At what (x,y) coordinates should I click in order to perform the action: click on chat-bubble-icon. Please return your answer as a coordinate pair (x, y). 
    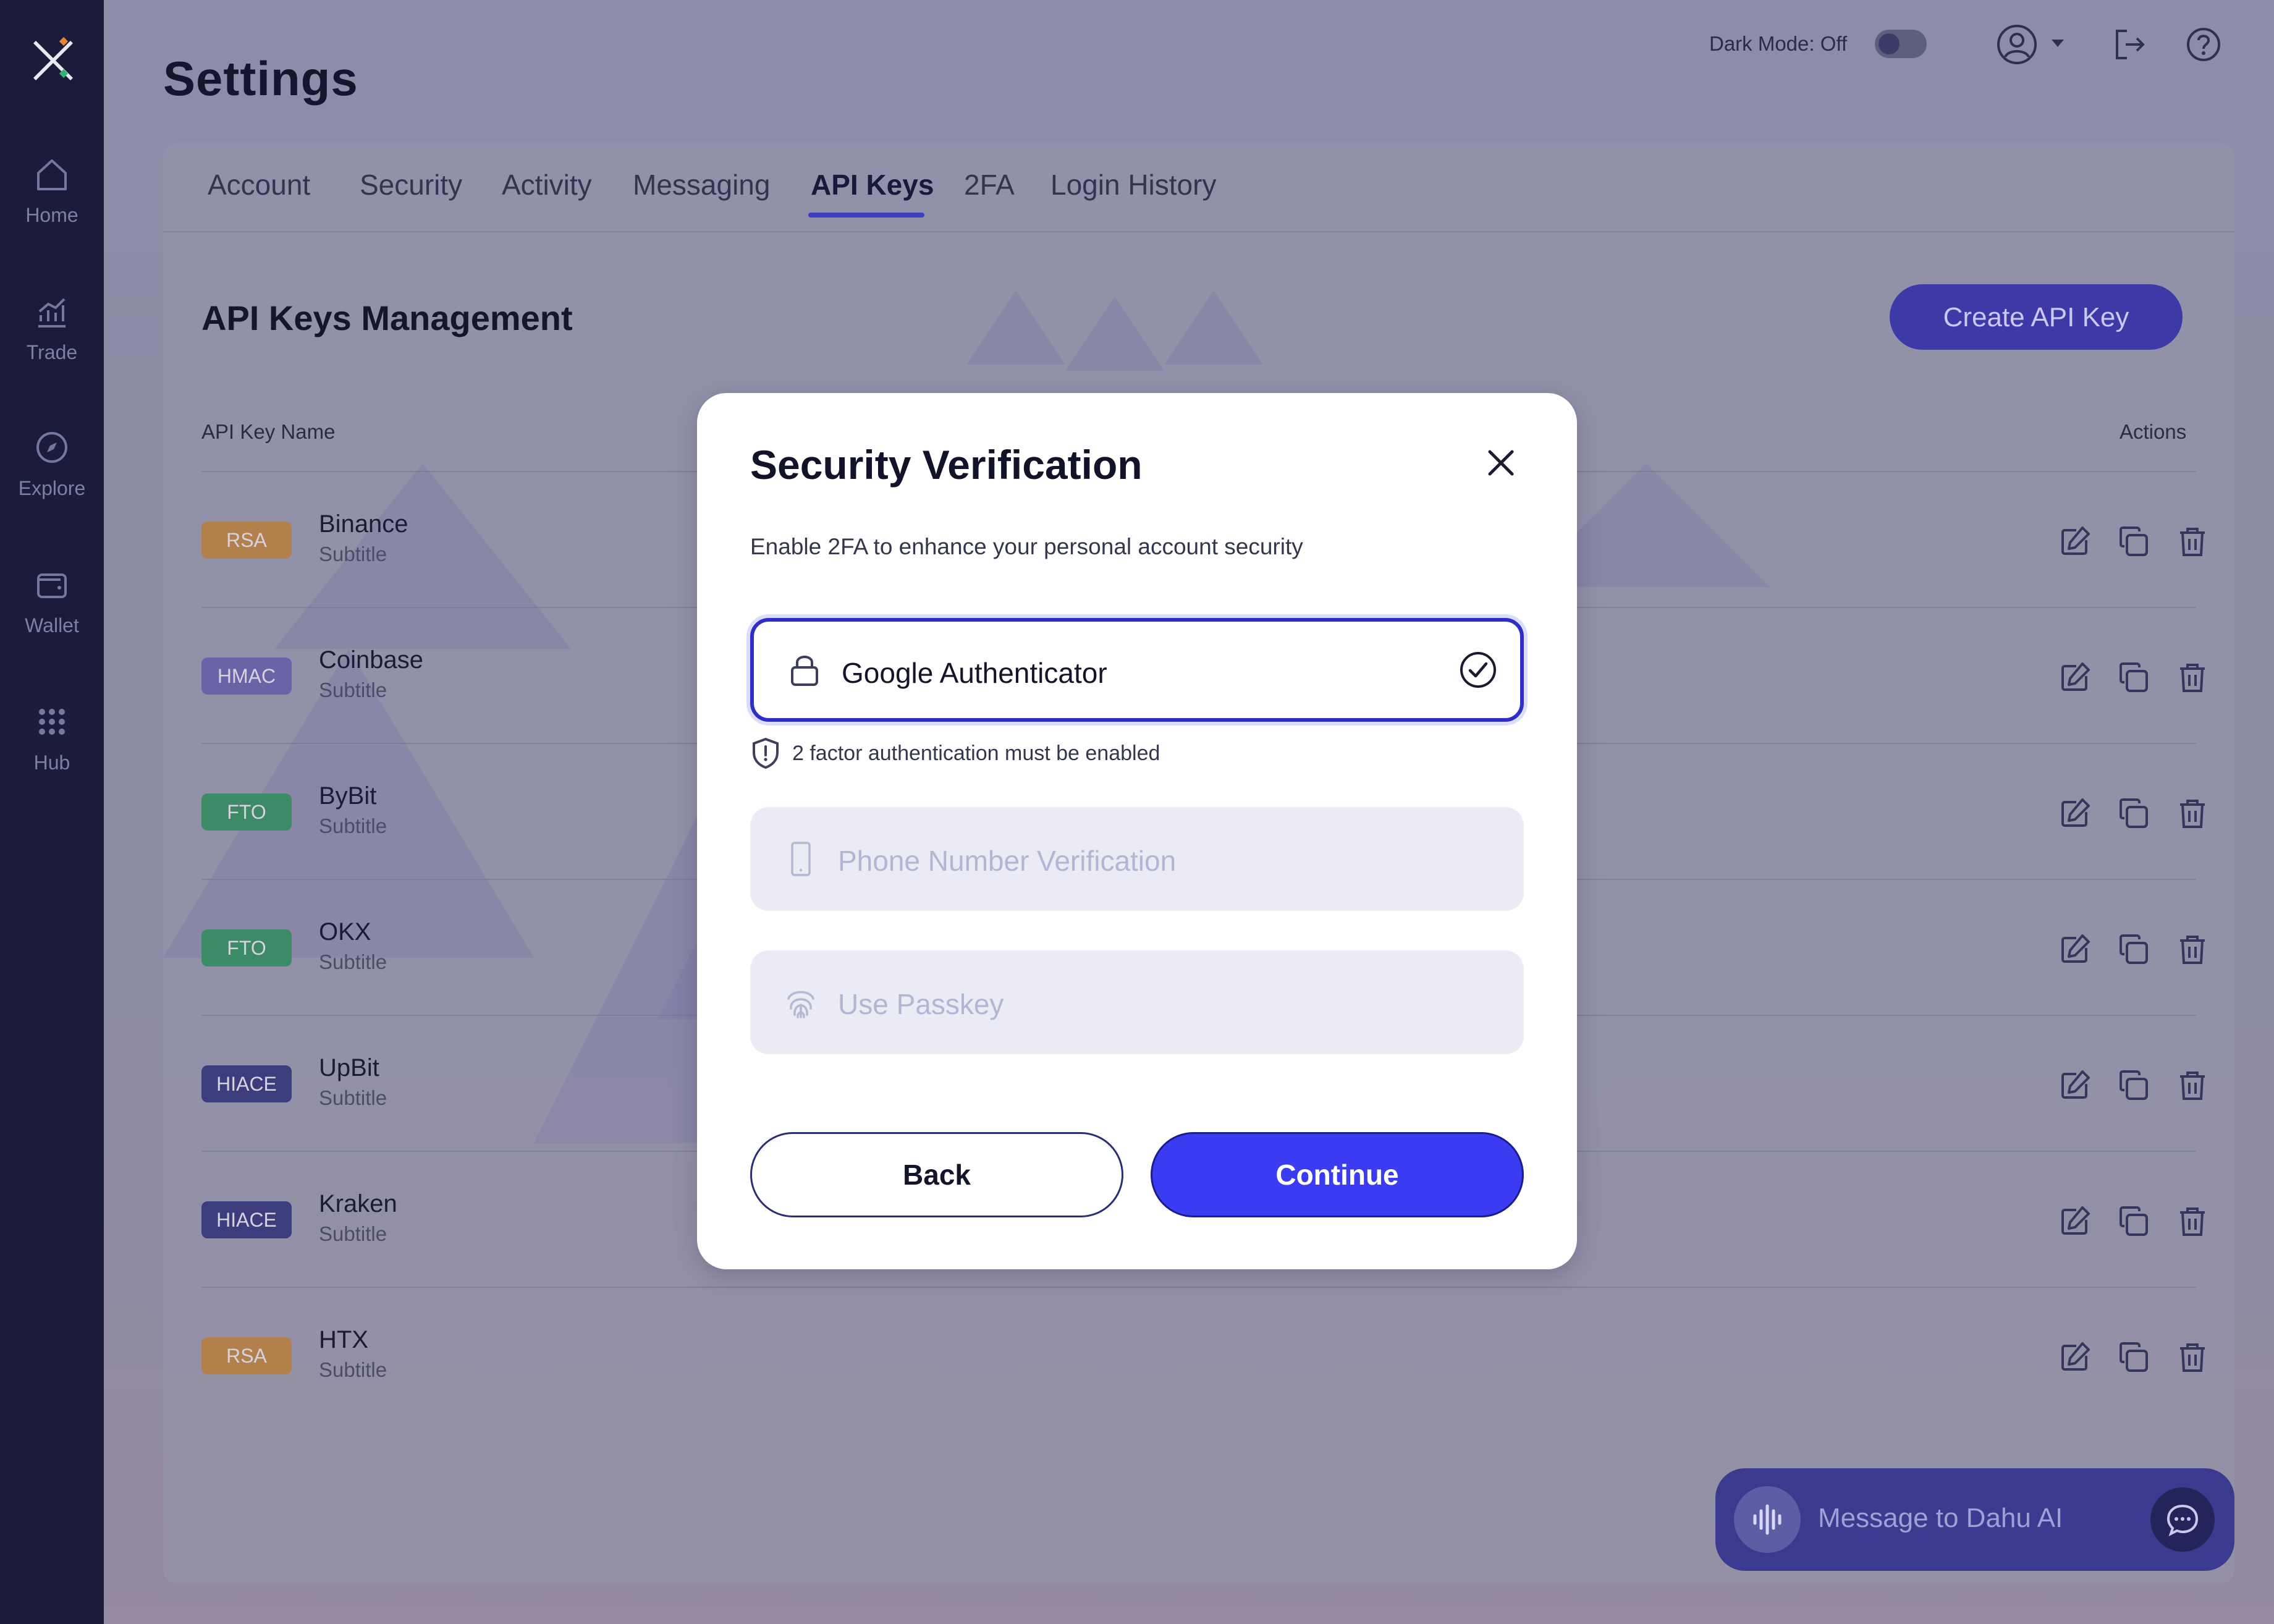
    Looking at the image, I should click on (2182, 1520).